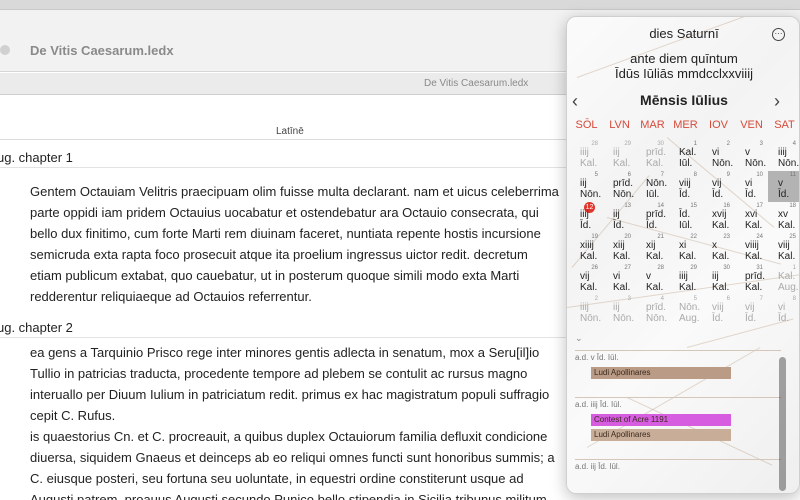  I want to click on calendar-day: 9 vij Īd., so click(718, 186).